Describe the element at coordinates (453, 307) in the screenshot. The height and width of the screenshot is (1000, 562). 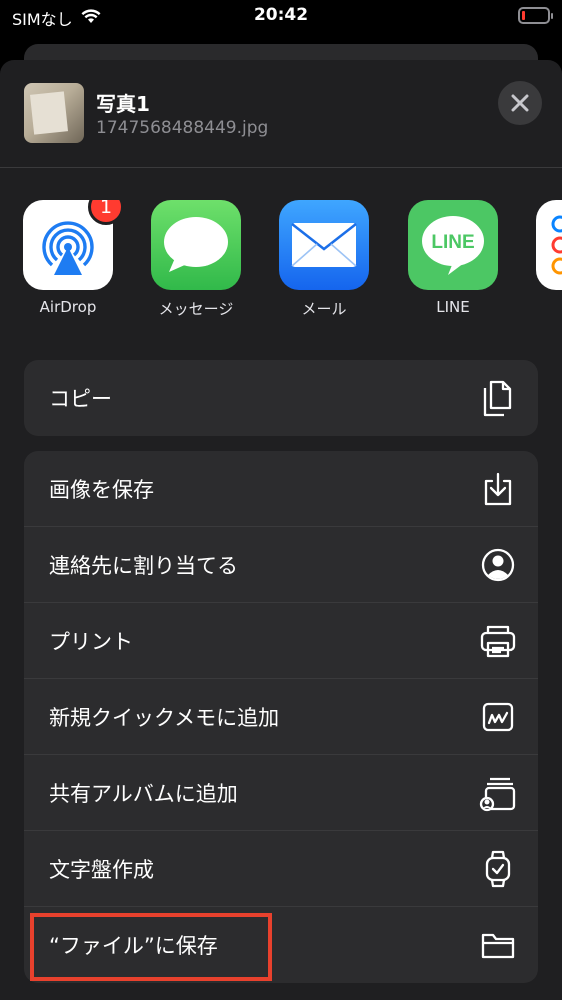
I see `app-label-line: LINE` at that location.